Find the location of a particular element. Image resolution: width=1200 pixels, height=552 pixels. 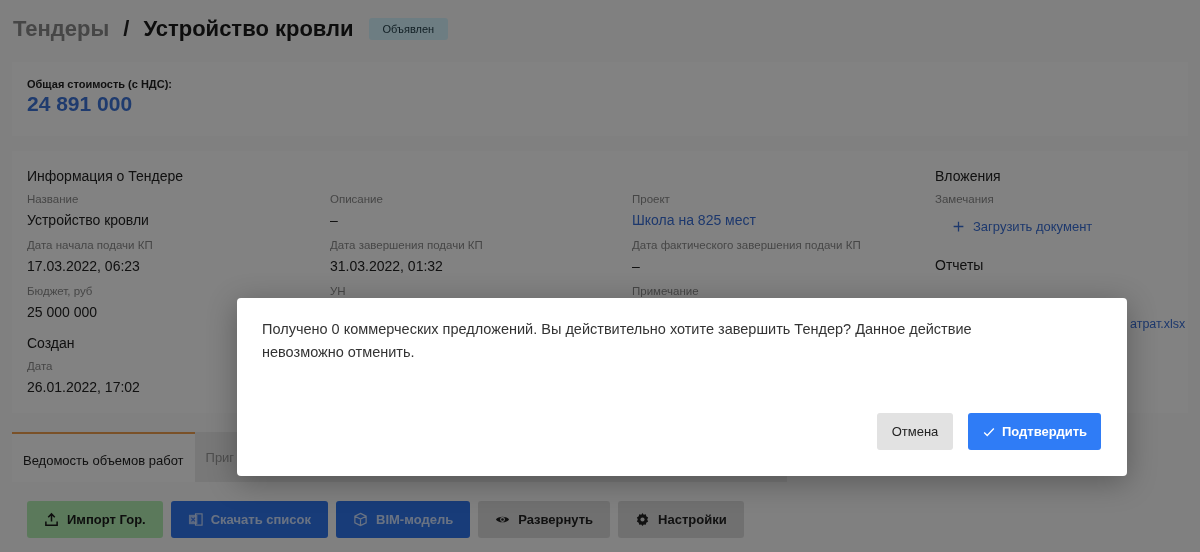

field-label: Дата начала подачи КП is located at coordinates (90, 246).